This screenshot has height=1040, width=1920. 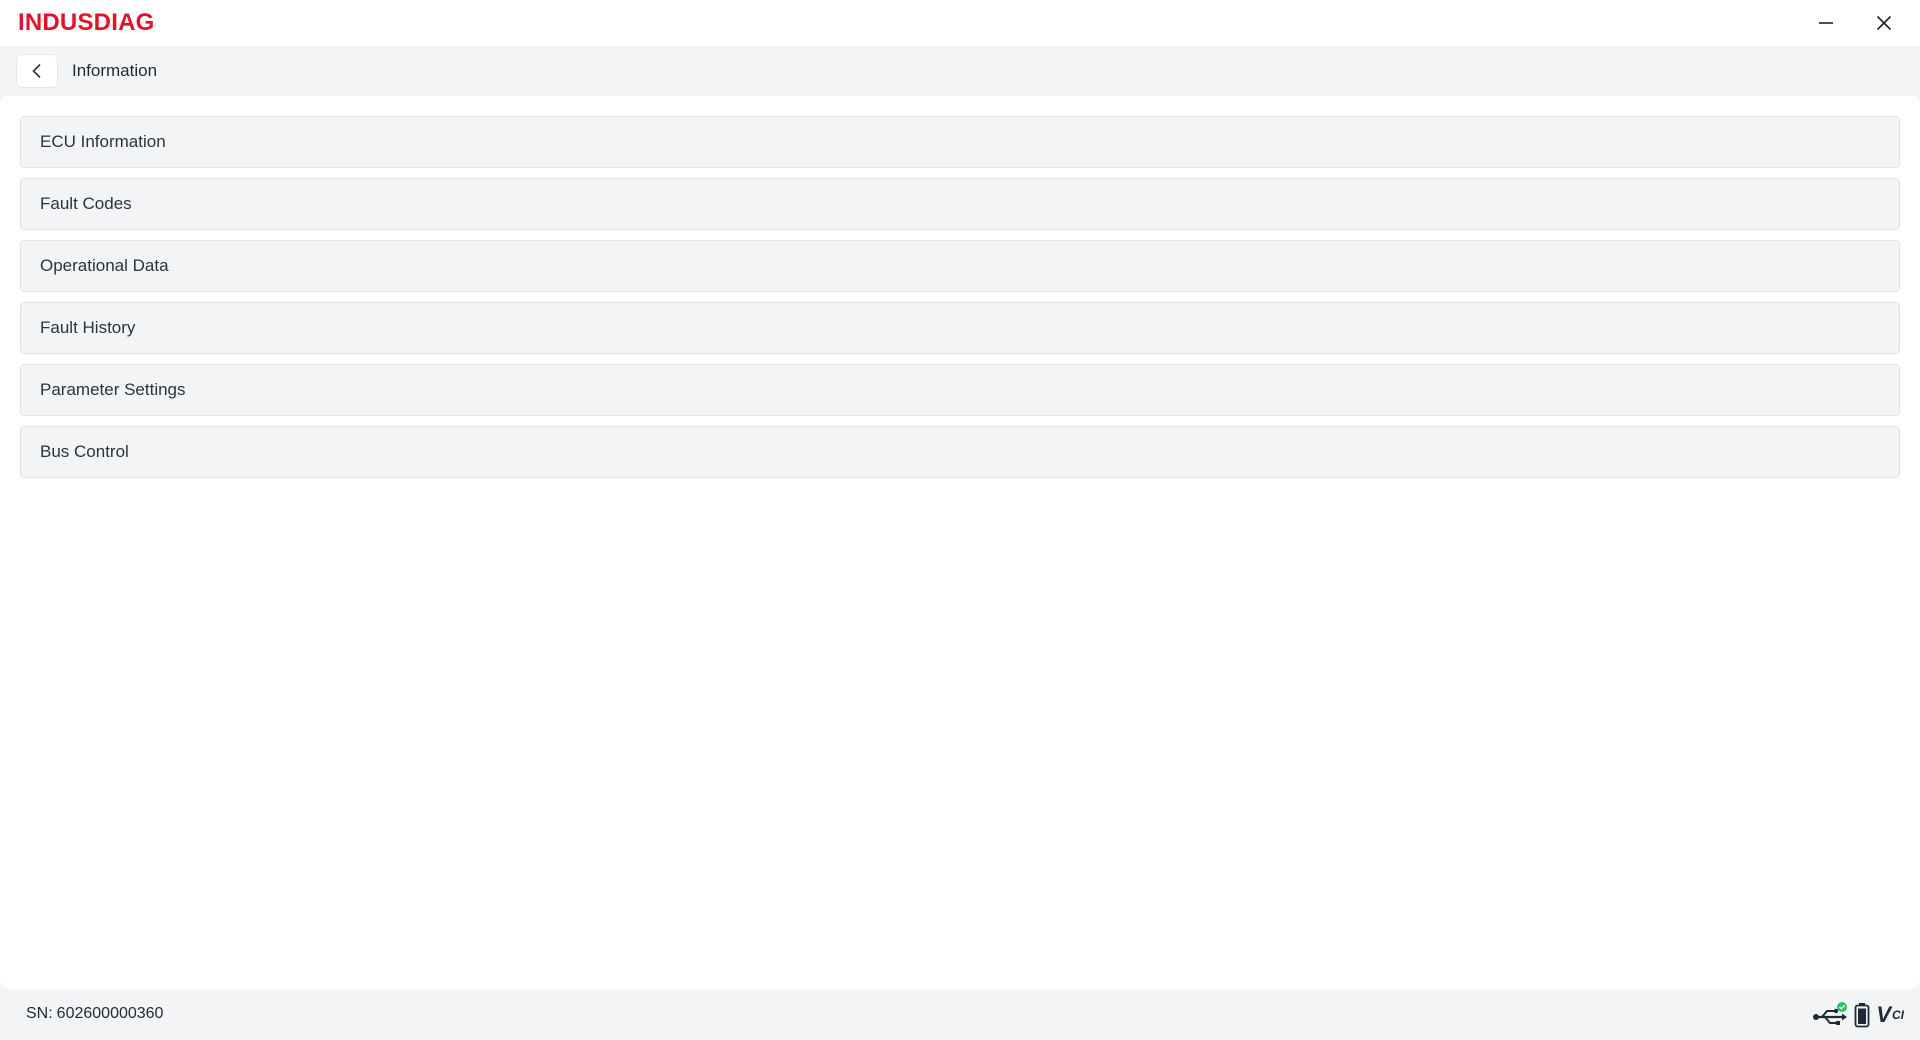 What do you see at coordinates (960, 1014) in the screenshot?
I see `status-bar: SN: 602600000360 V CI` at bounding box center [960, 1014].